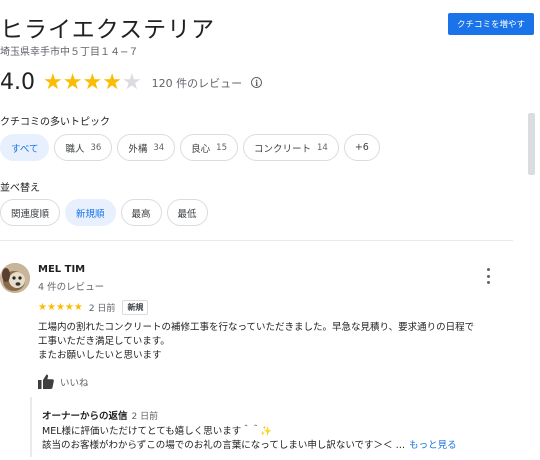  I want to click on review-stars: ★ ★ ★ ★ ★, so click(60, 307).